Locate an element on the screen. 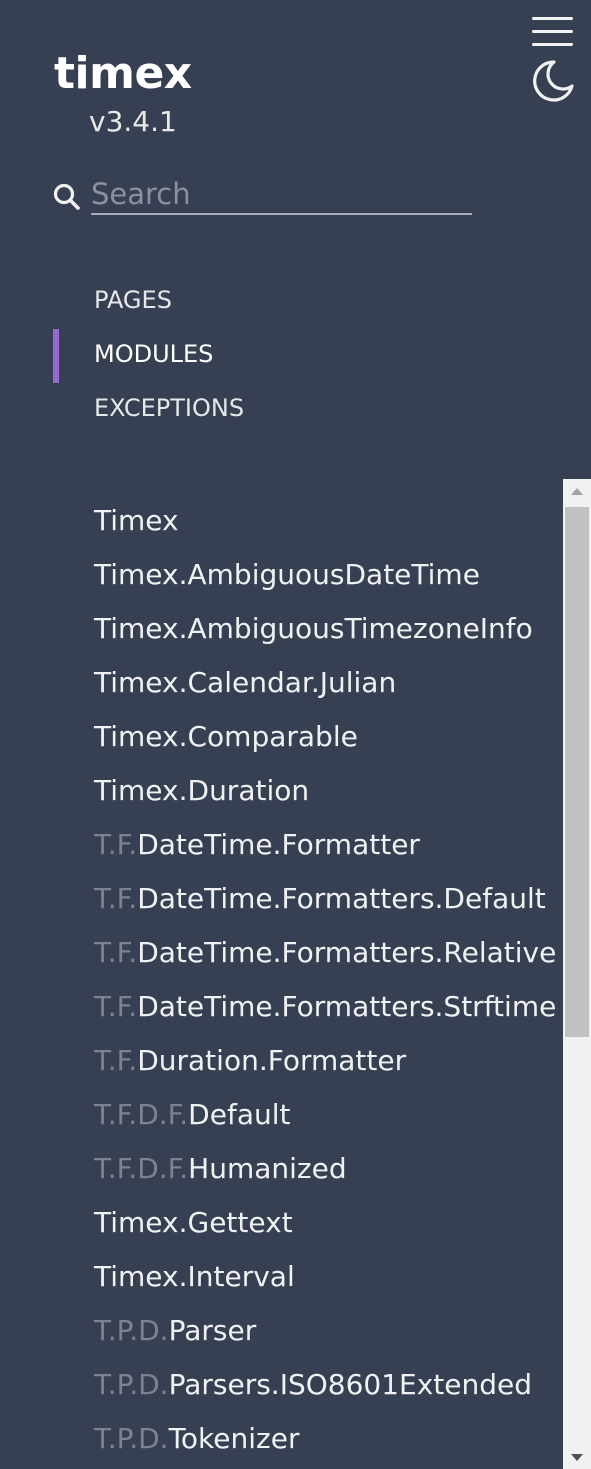 This screenshot has height=1469, width=591. module-name: Timex.Gettext is located at coordinates (193, 1222).